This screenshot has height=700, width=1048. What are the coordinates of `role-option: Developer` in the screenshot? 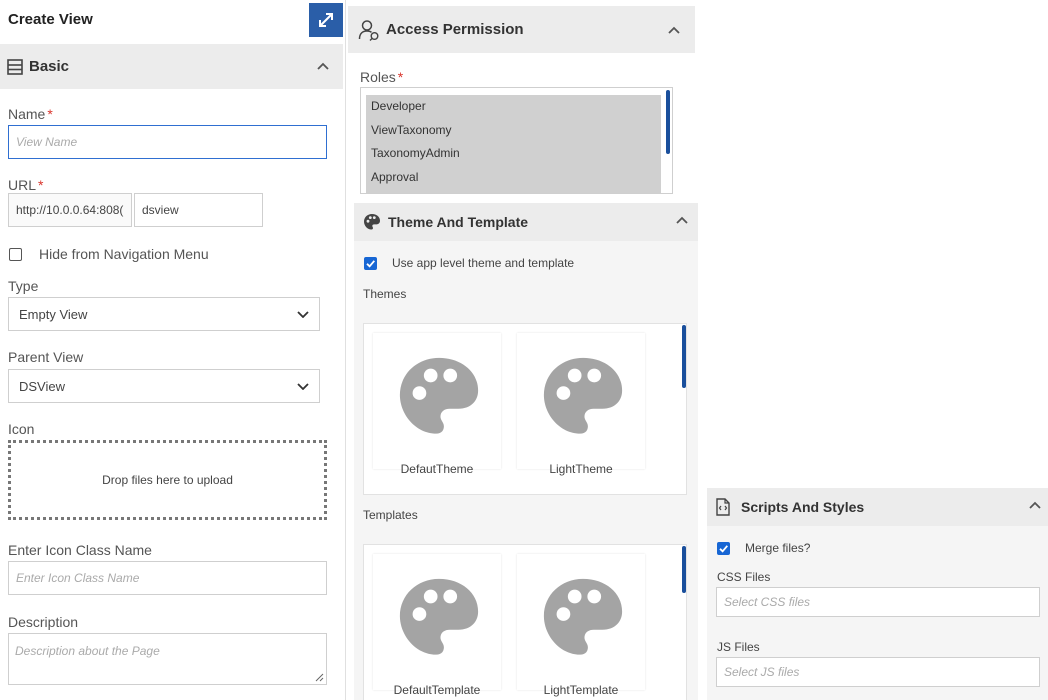 It's located at (513, 107).